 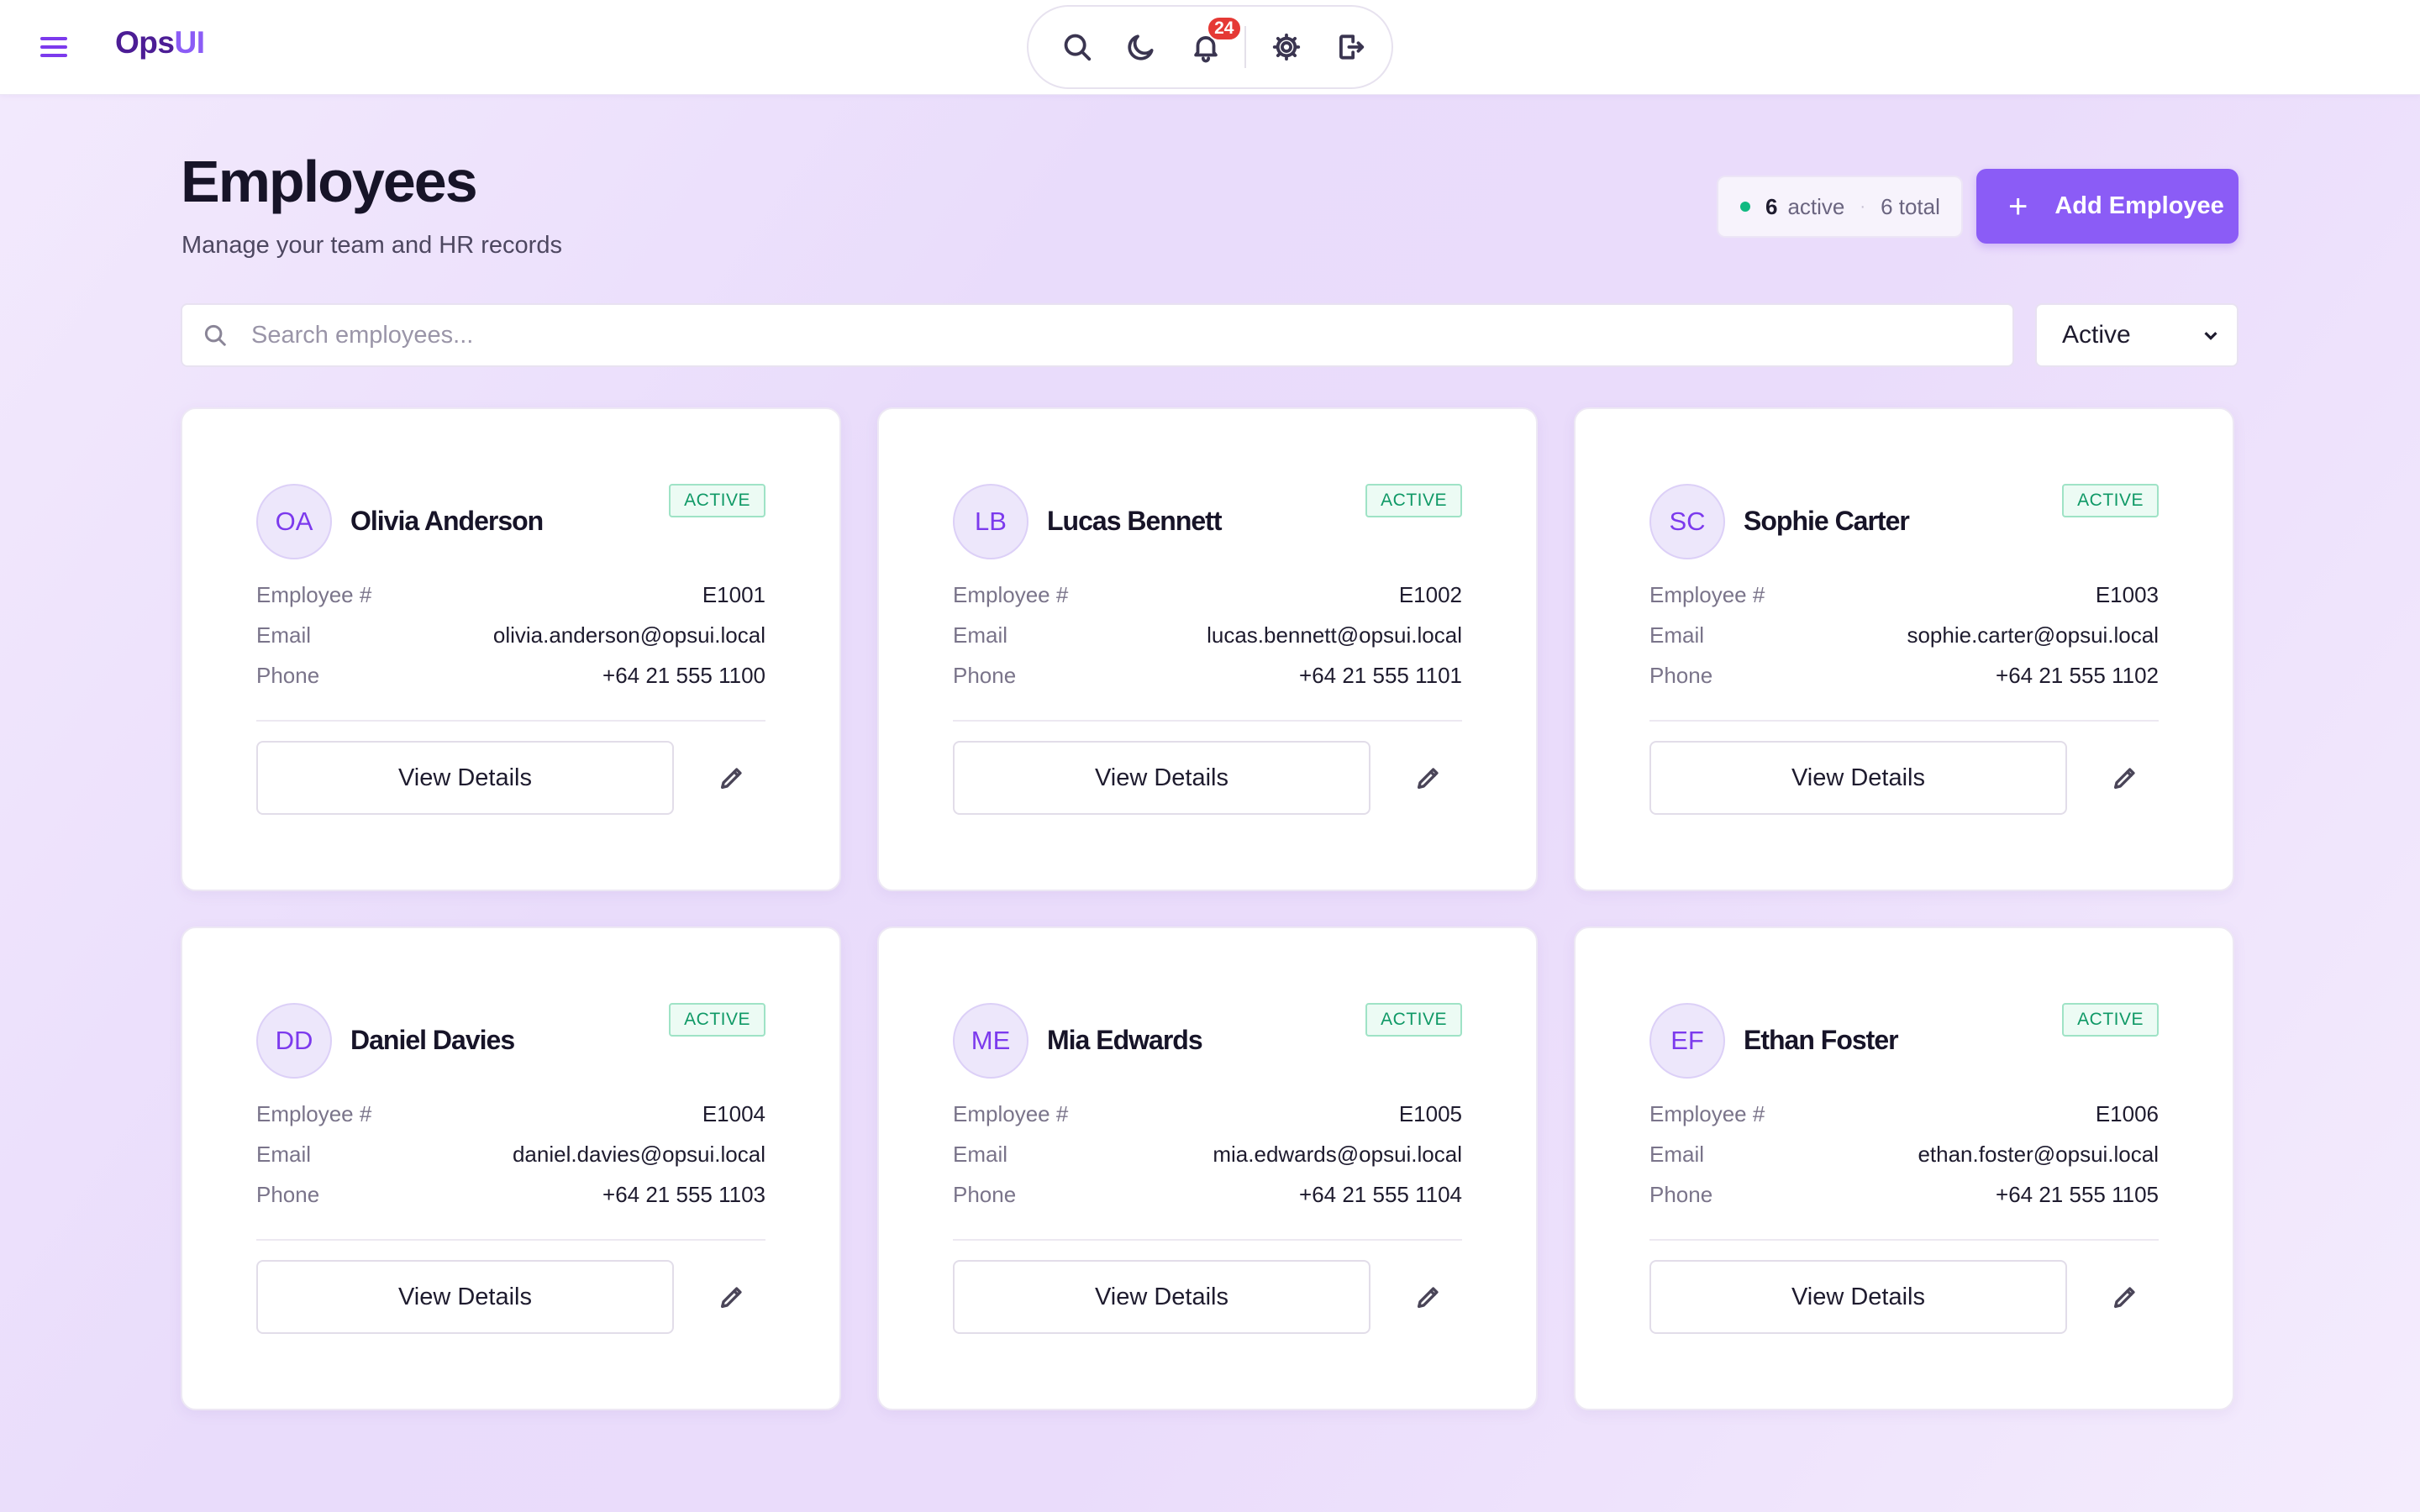 What do you see at coordinates (2127, 1113) in the screenshot?
I see `employee-number-value: E1006` at bounding box center [2127, 1113].